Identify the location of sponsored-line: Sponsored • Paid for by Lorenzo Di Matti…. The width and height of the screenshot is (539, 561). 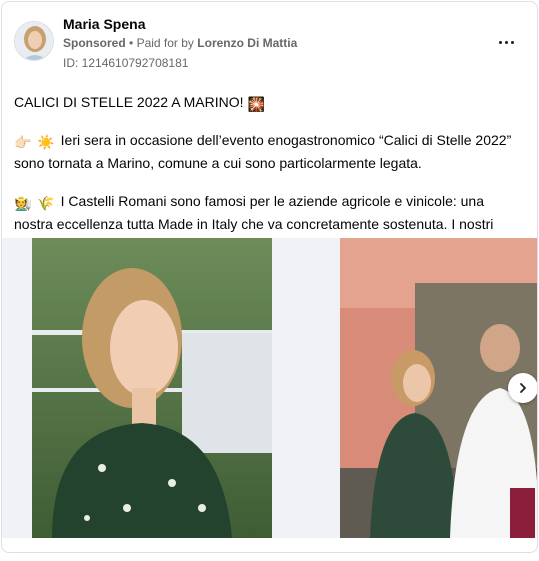
(180, 43).